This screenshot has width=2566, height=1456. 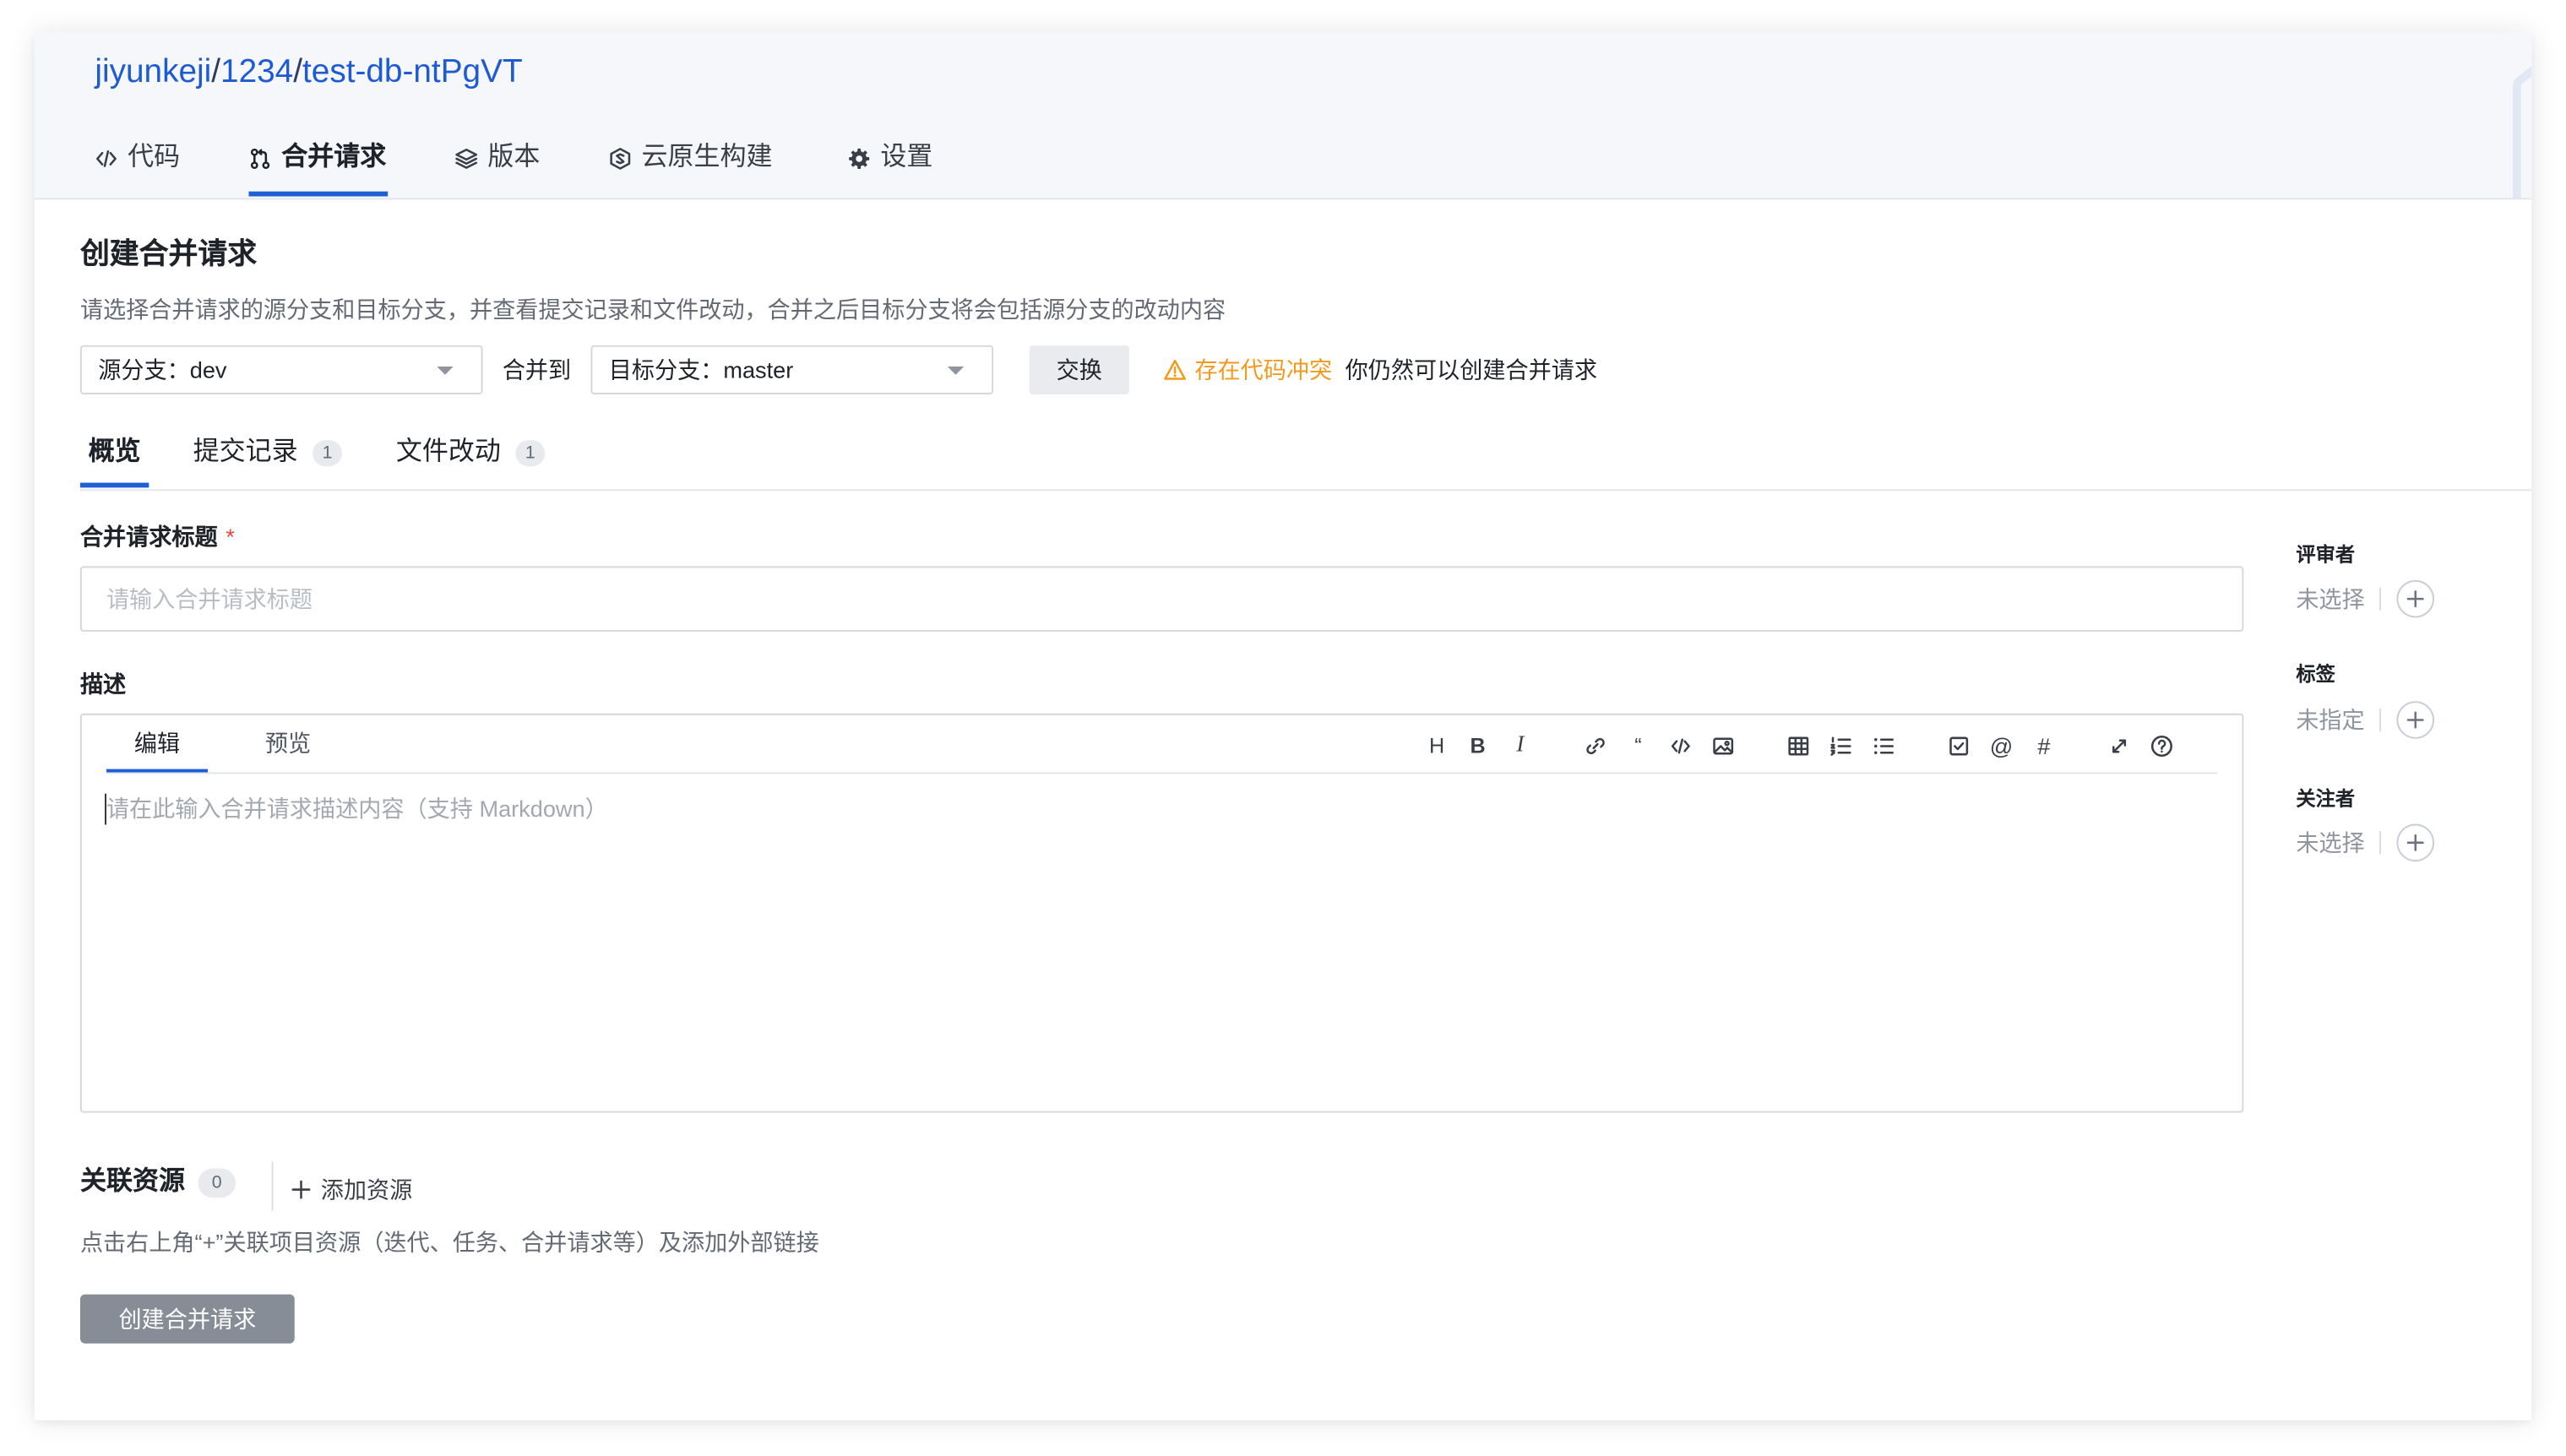 I want to click on header-watermark-graphic, so click(x=2522, y=132).